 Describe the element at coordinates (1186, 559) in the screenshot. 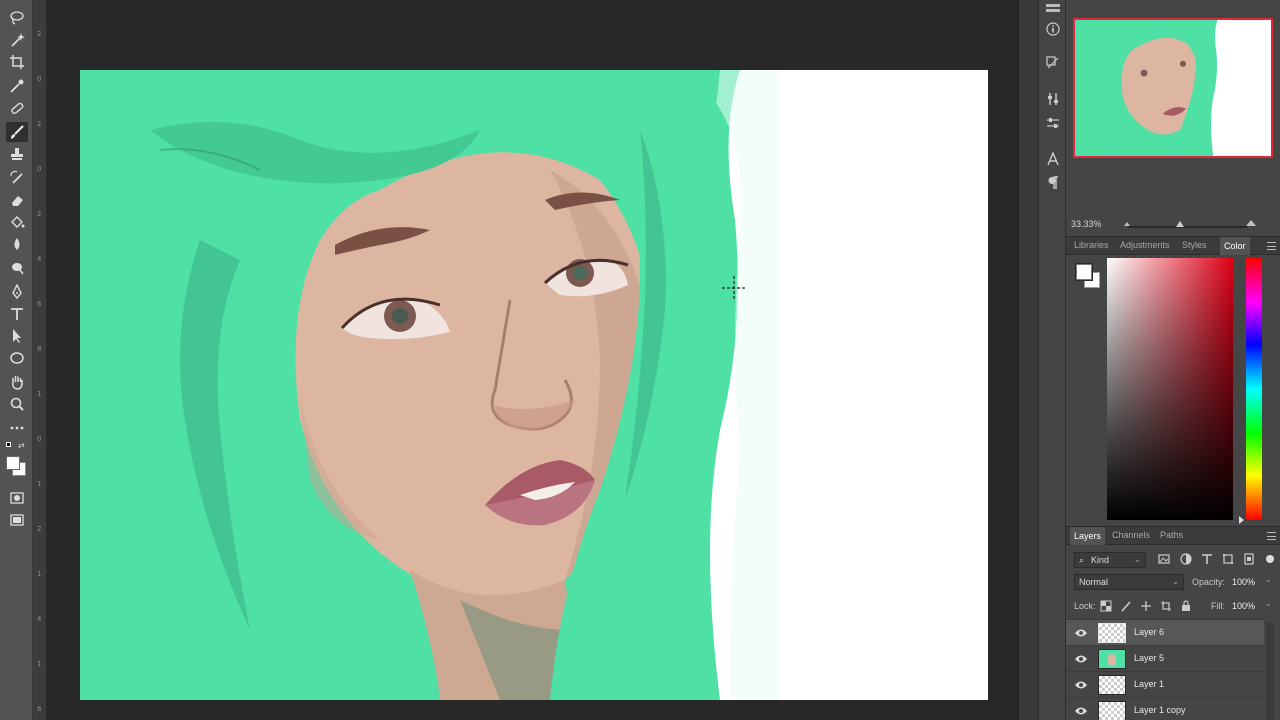

I see `filter-adjustment-icon` at that location.